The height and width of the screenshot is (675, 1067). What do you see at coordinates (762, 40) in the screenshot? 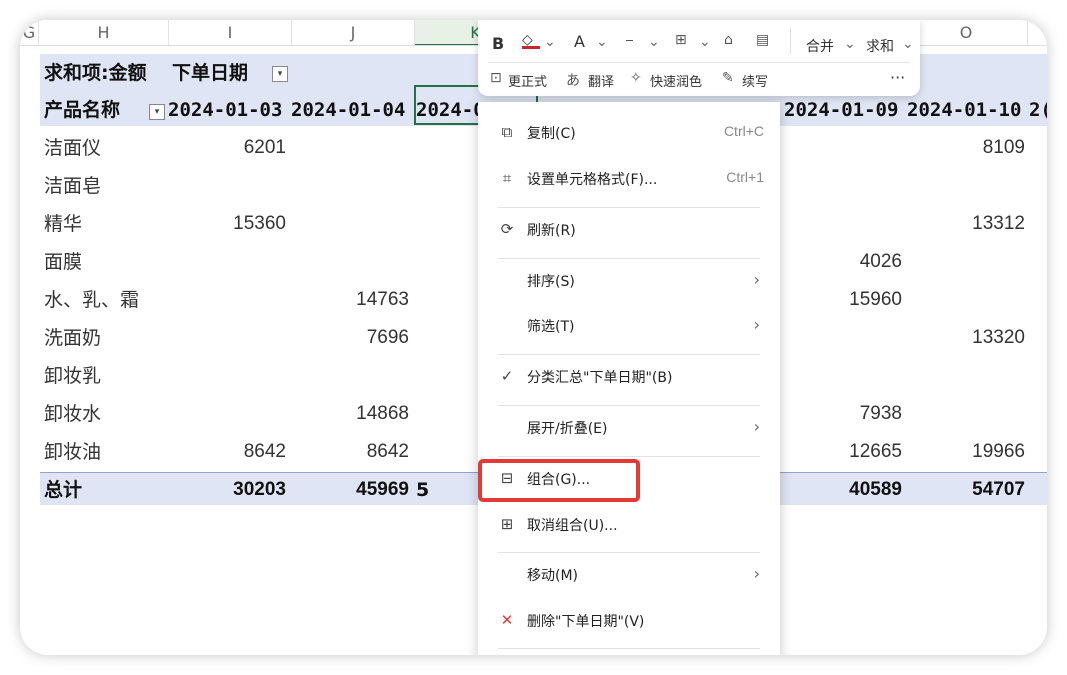
I see `format-painter-icon: ▤` at bounding box center [762, 40].